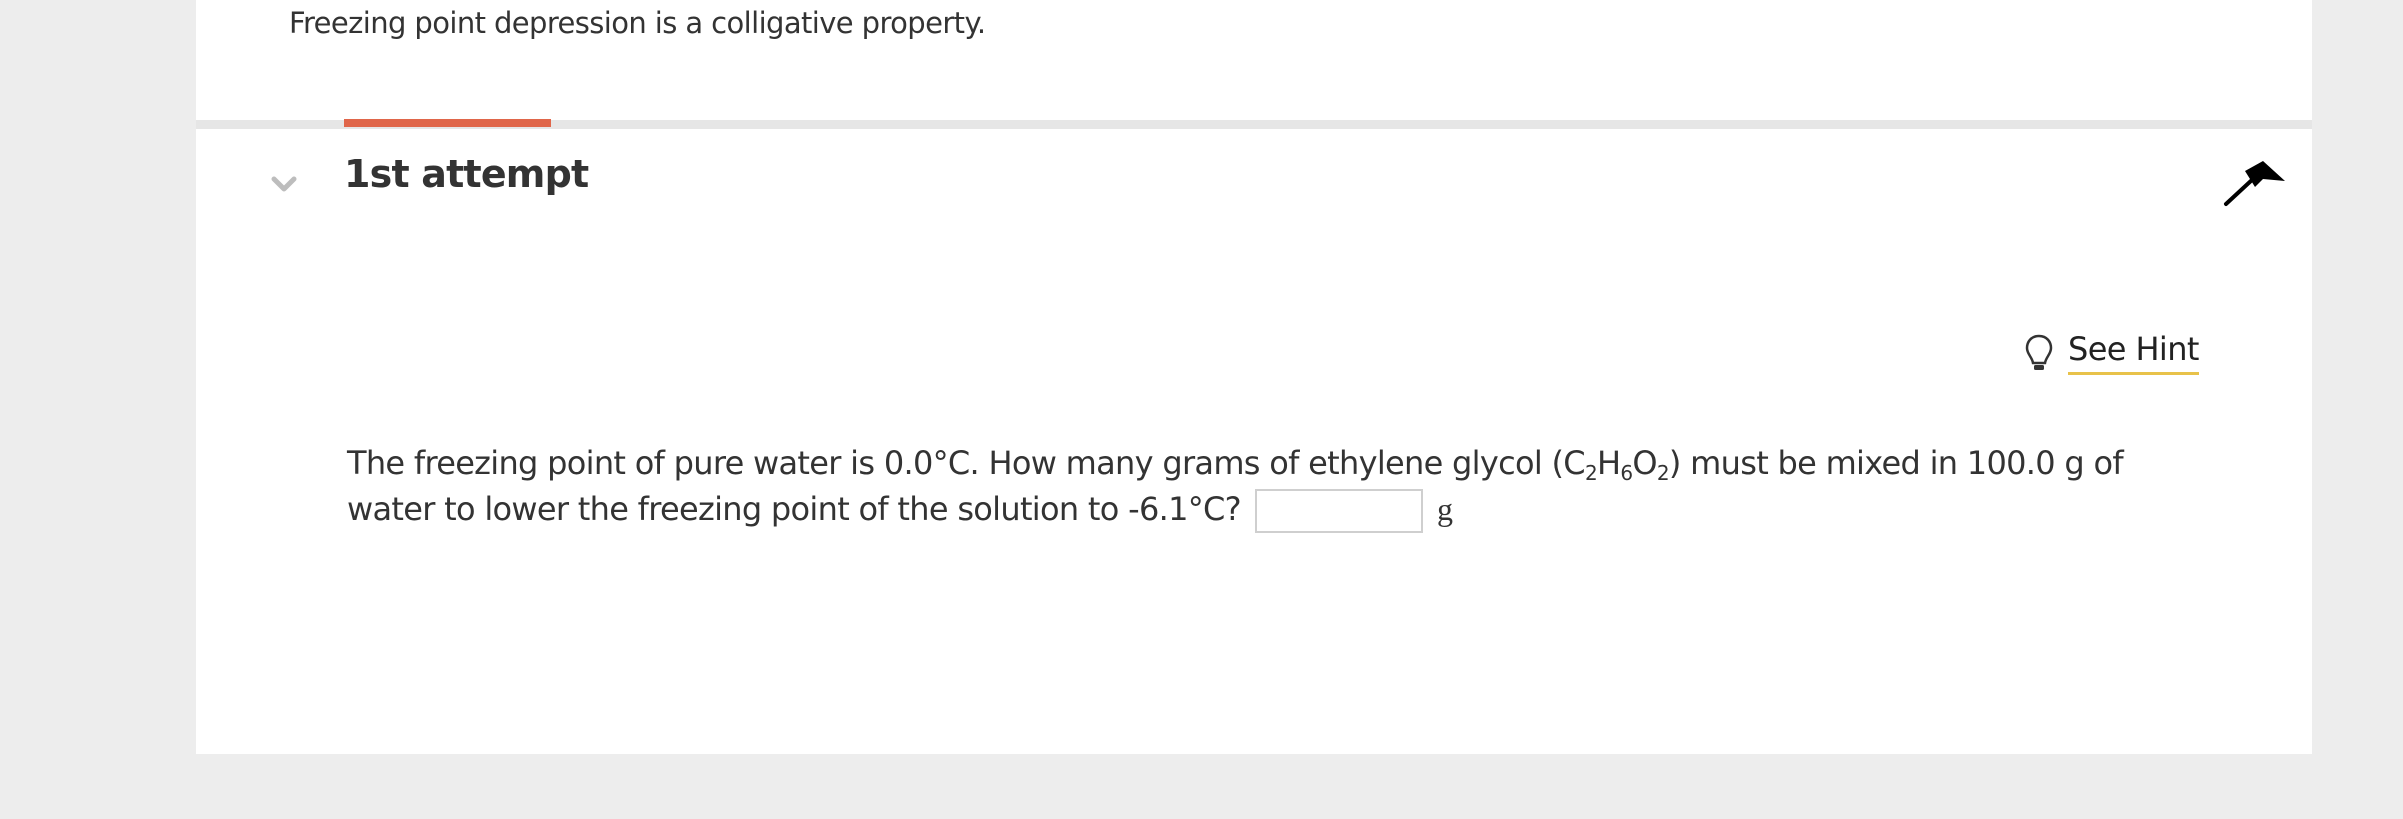 Image resolution: width=2403 pixels, height=819 pixels. Describe the element at coordinates (1444, 509) in the screenshot. I see `answer-unit: g` at that location.